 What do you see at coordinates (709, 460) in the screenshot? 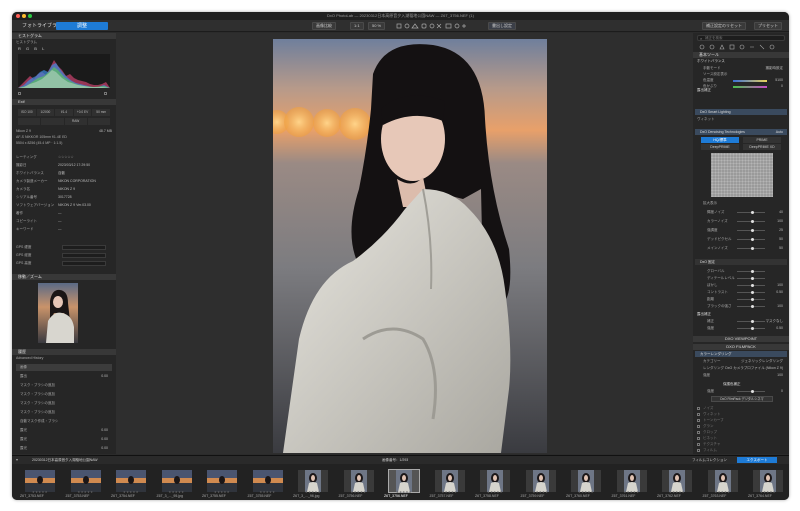
I see `collection-label: フィルムコレクション` at bounding box center [709, 460].